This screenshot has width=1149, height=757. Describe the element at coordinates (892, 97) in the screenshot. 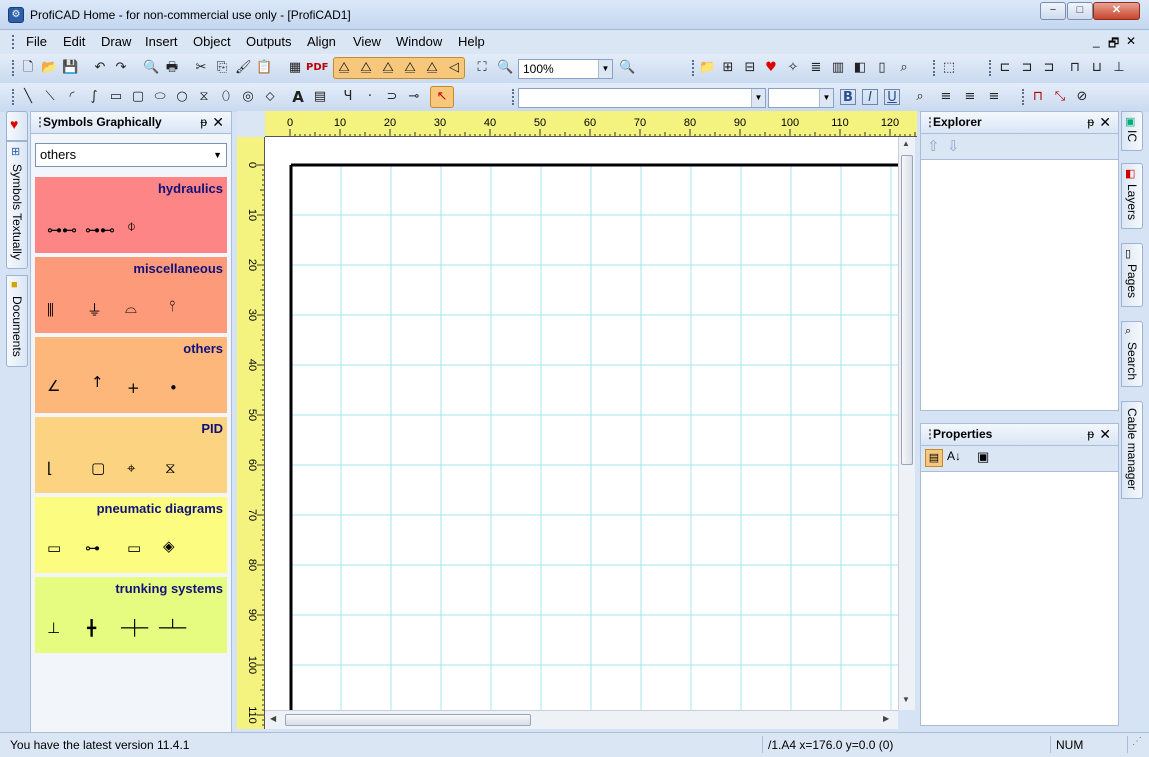

I see `underline-button: U` at that location.